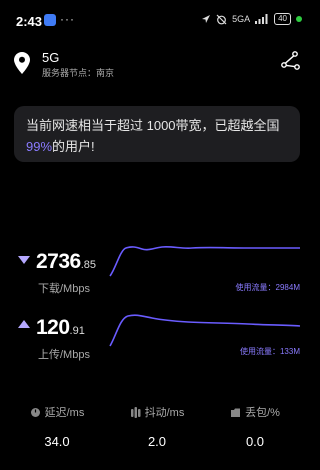 The image size is (320, 470). Describe the element at coordinates (255, 426) in the screenshot. I see `loss-stat: 丢包/% 0.0` at that location.